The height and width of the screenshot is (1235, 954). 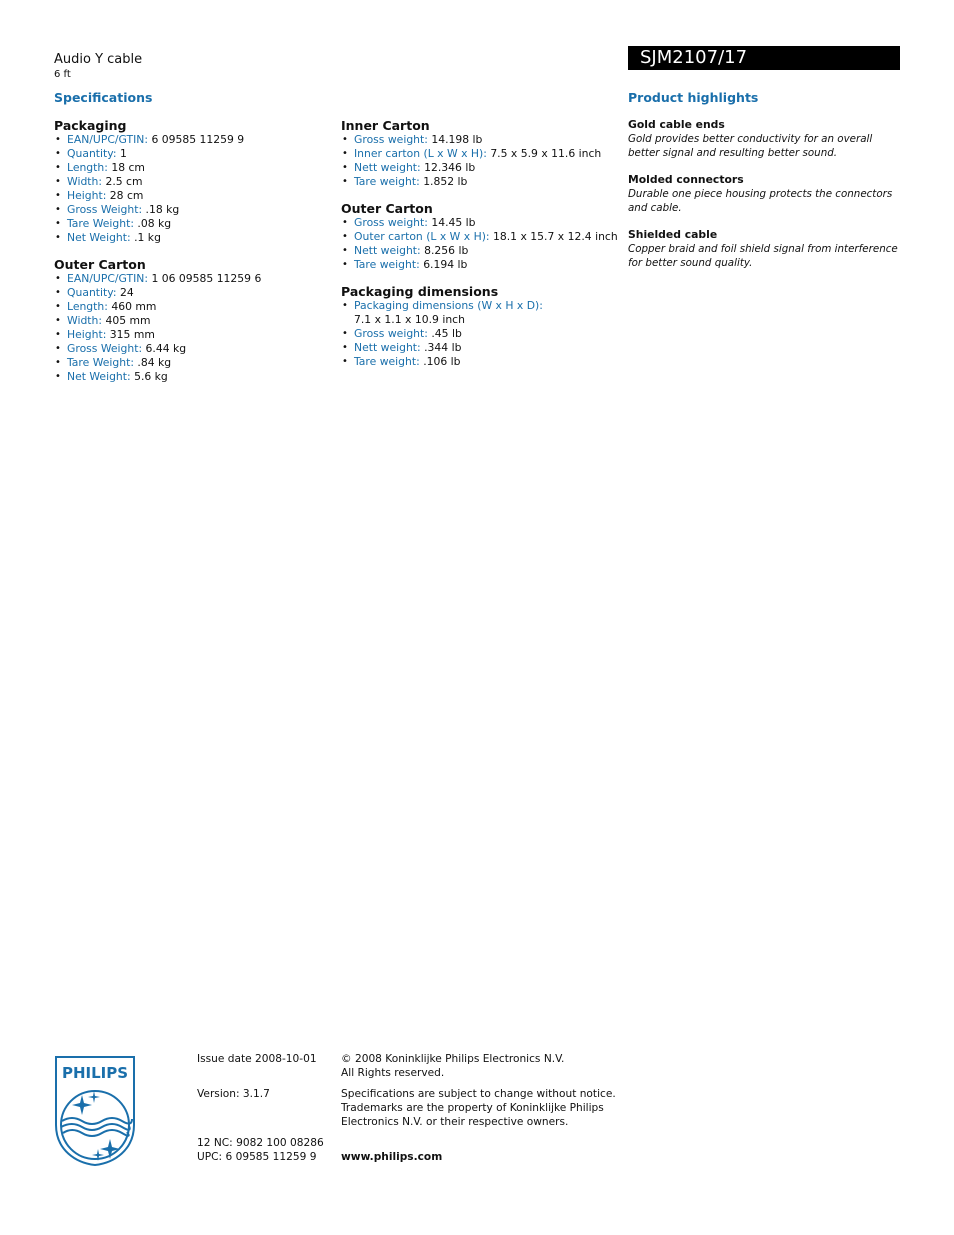 I want to click on spec-value: 8.256 lb, so click(x=446, y=250).